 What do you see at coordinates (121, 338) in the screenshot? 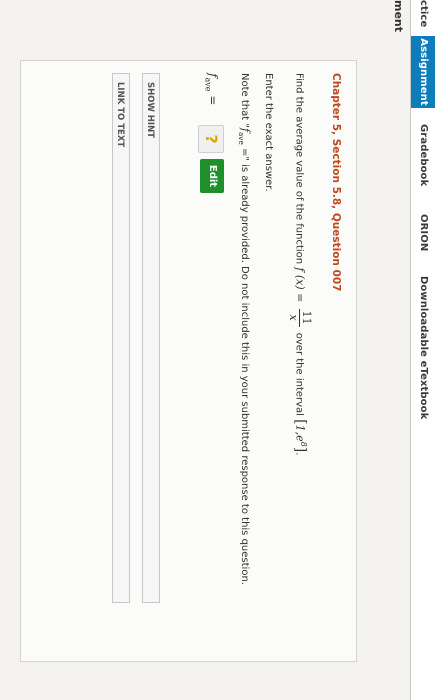
I see `link-to-text-button: LINK TO TEXT` at bounding box center [121, 338].